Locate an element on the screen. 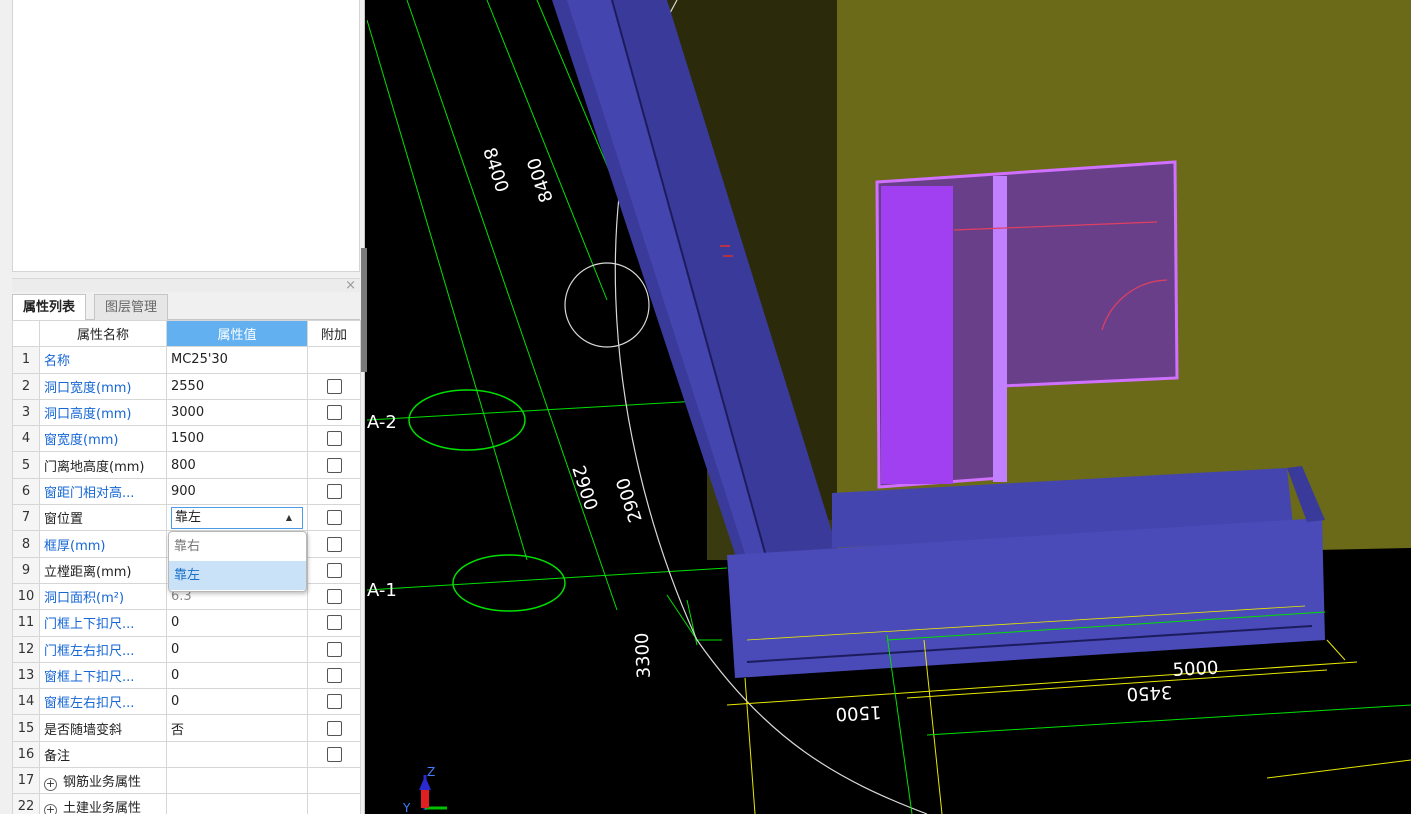 This screenshot has width=1411, height=814. window-position-dropdown: 靠右 靠左 is located at coordinates (237, 561).